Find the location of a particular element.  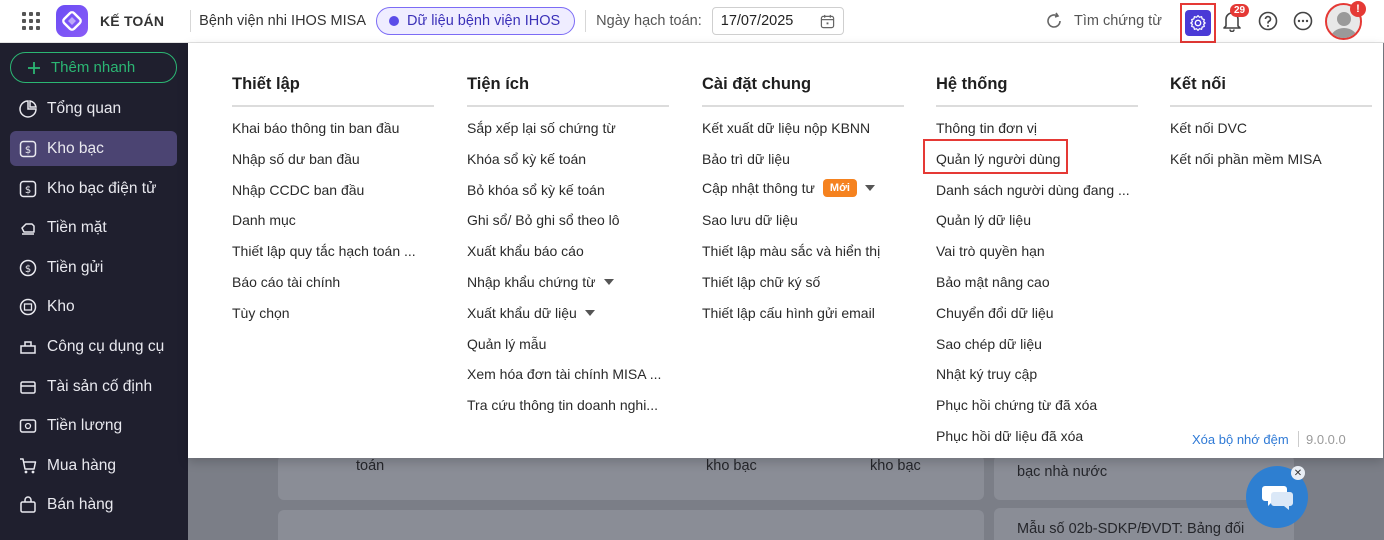

treasury-icon: $ is located at coordinates (28, 149).